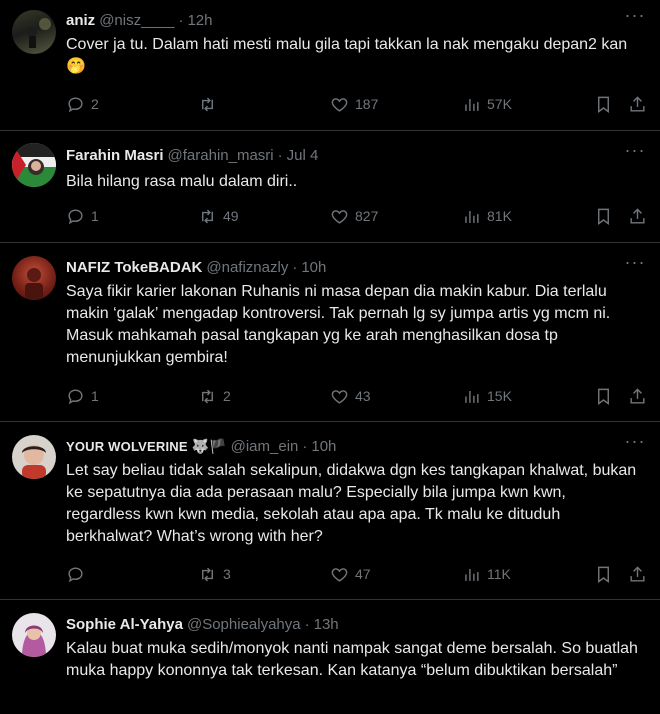 The height and width of the screenshot is (714, 660). What do you see at coordinates (218, 216) in the screenshot?
I see `retweet-button: 49` at bounding box center [218, 216].